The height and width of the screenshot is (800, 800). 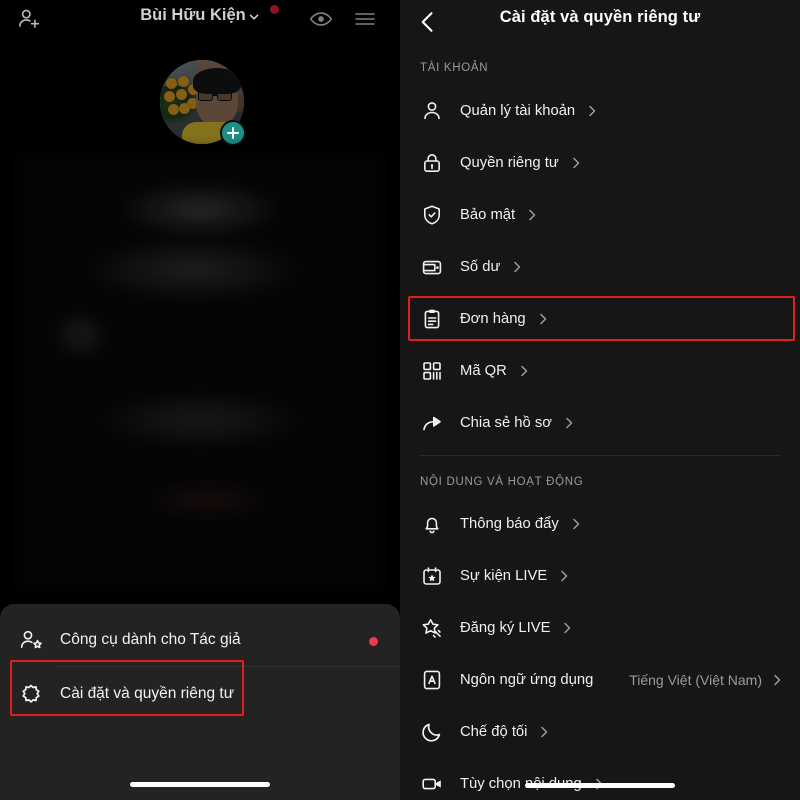 What do you see at coordinates (432, 163) in the screenshot?
I see `lock-icon` at bounding box center [432, 163].